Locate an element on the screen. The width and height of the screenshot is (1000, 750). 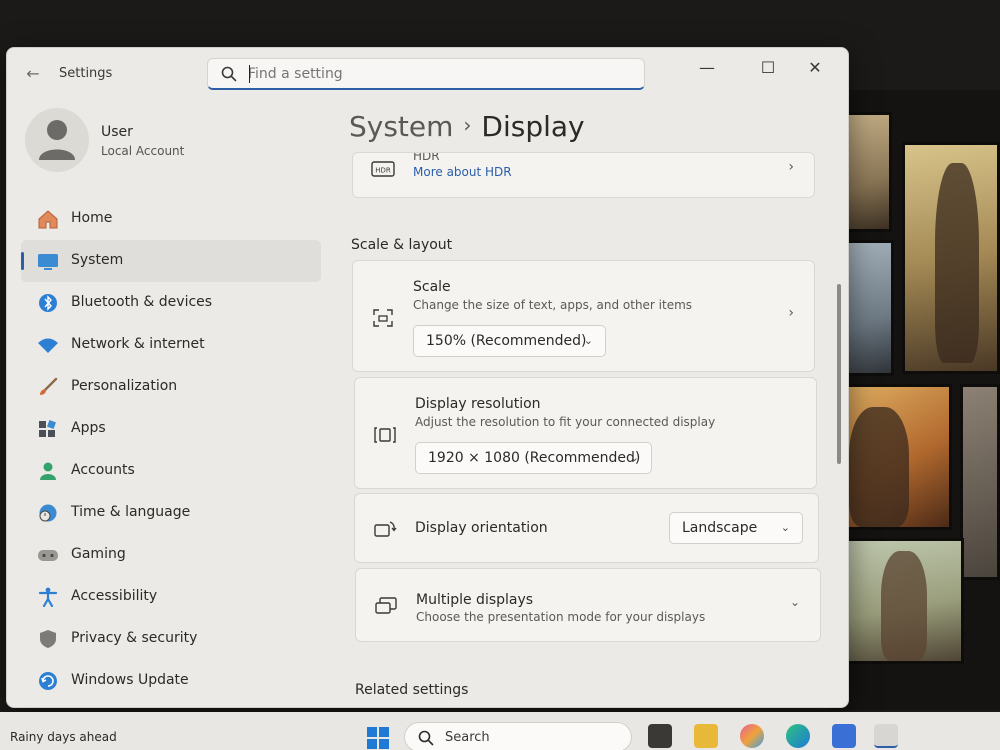
sidebar-item-label: Privacy & security is located at coordinates (134, 638).